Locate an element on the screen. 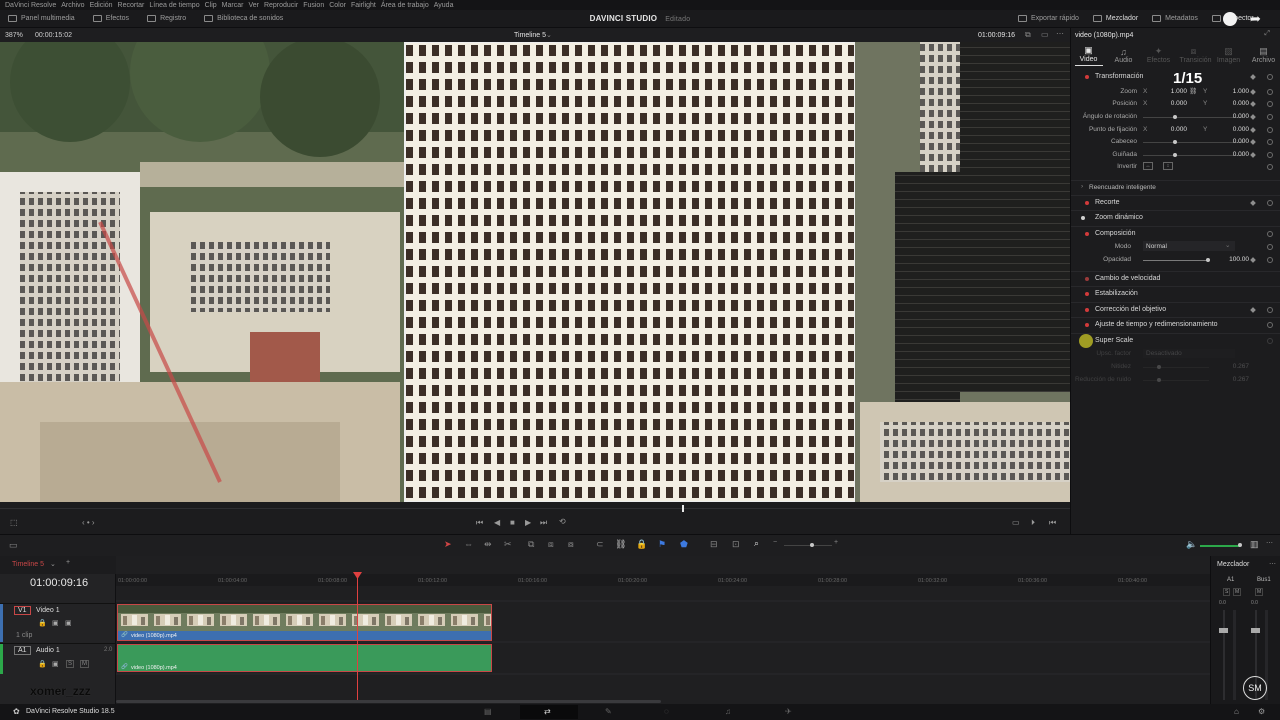  maximize-icon: ⤢ is located at coordinates (1267, 34).